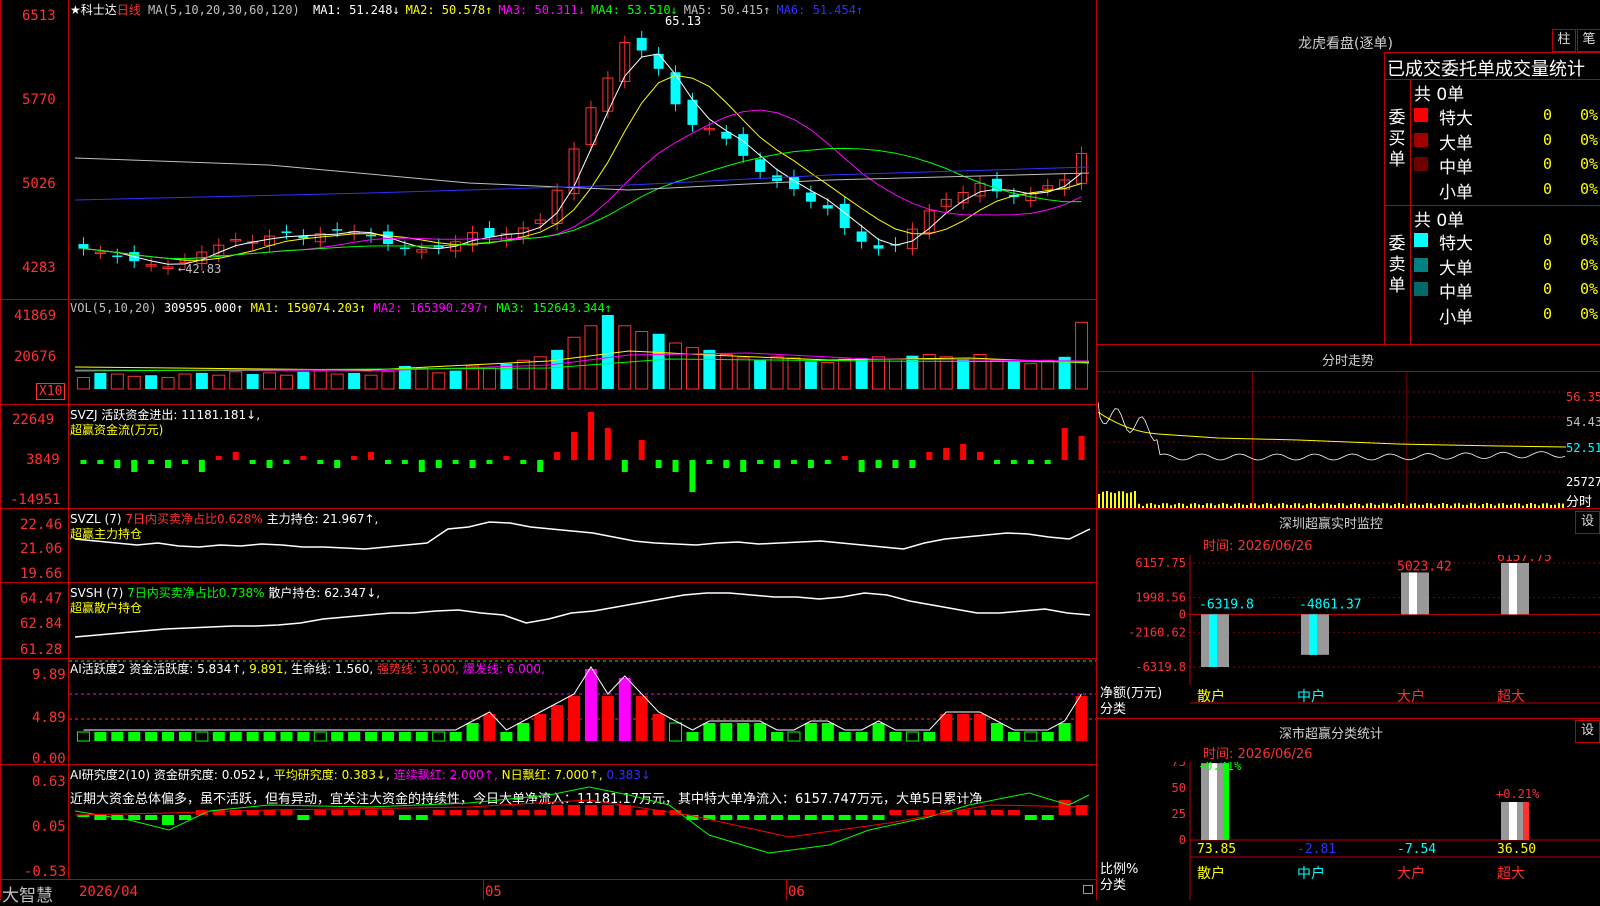  Describe the element at coordinates (683, 21) in the screenshot. I see `high-note: 65.13` at that location.